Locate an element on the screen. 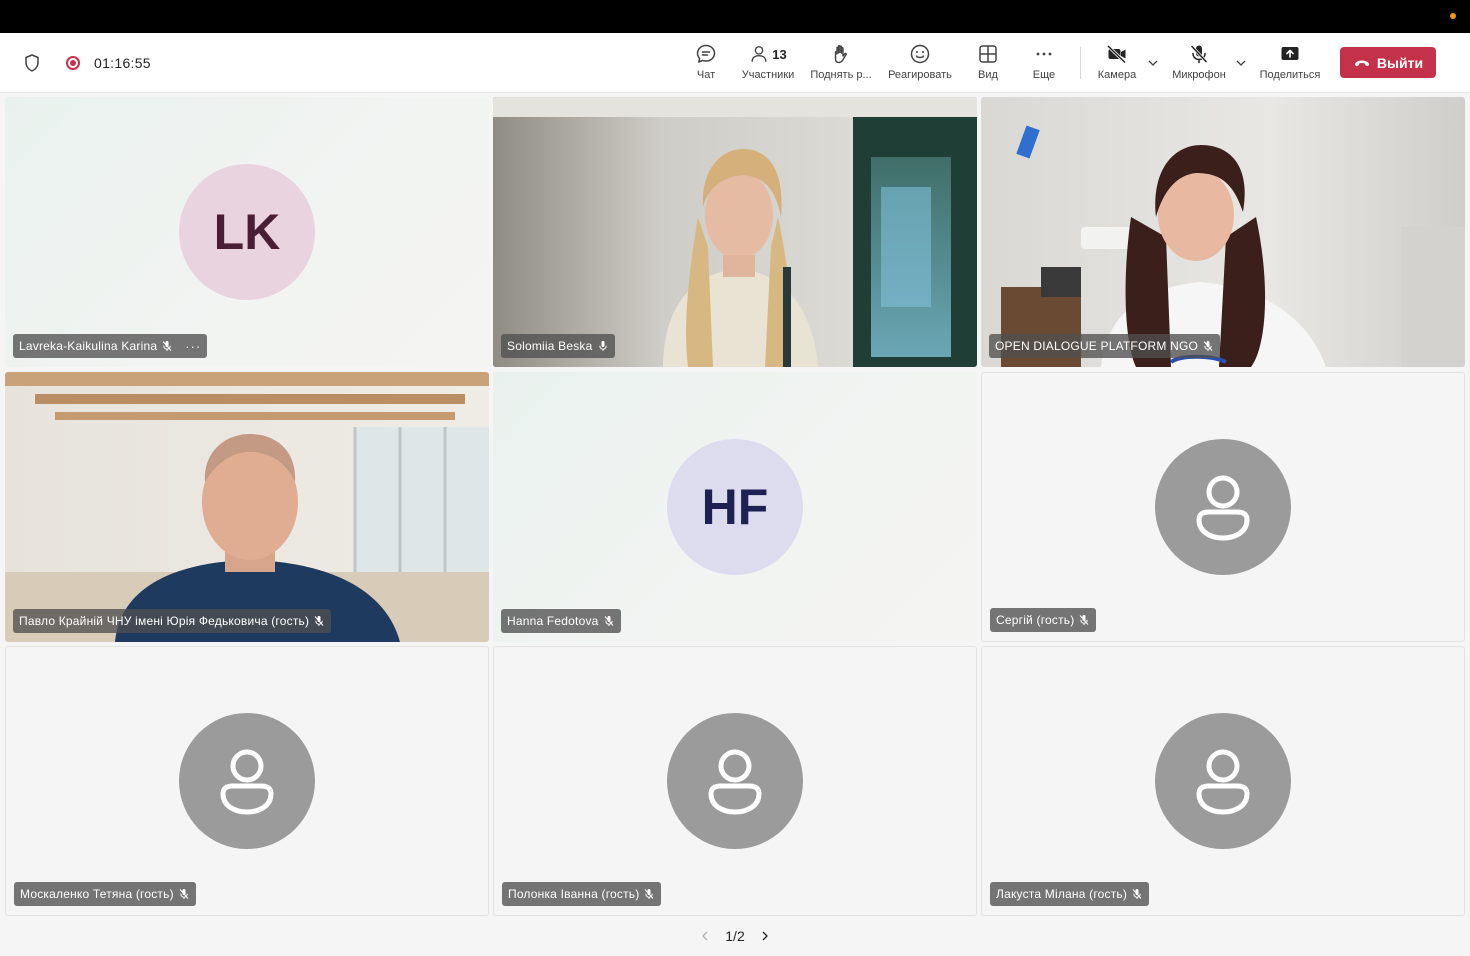  mic-icon is located at coordinates (602, 346).